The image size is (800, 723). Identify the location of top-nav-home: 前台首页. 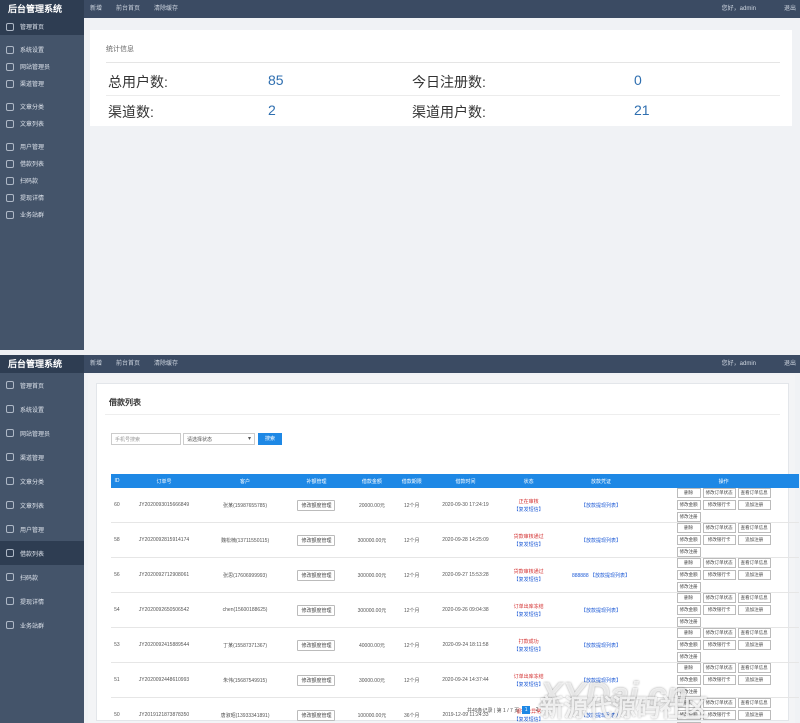
(128, 9).